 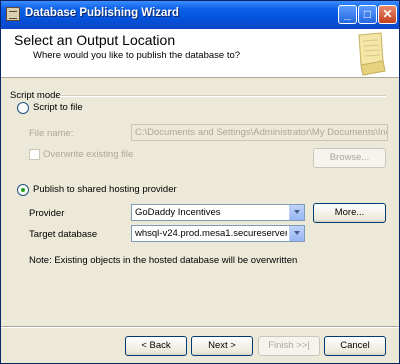 What do you see at coordinates (372, 54) in the screenshot?
I see `scroll-graphic-icon` at bounding box center [372, 54].